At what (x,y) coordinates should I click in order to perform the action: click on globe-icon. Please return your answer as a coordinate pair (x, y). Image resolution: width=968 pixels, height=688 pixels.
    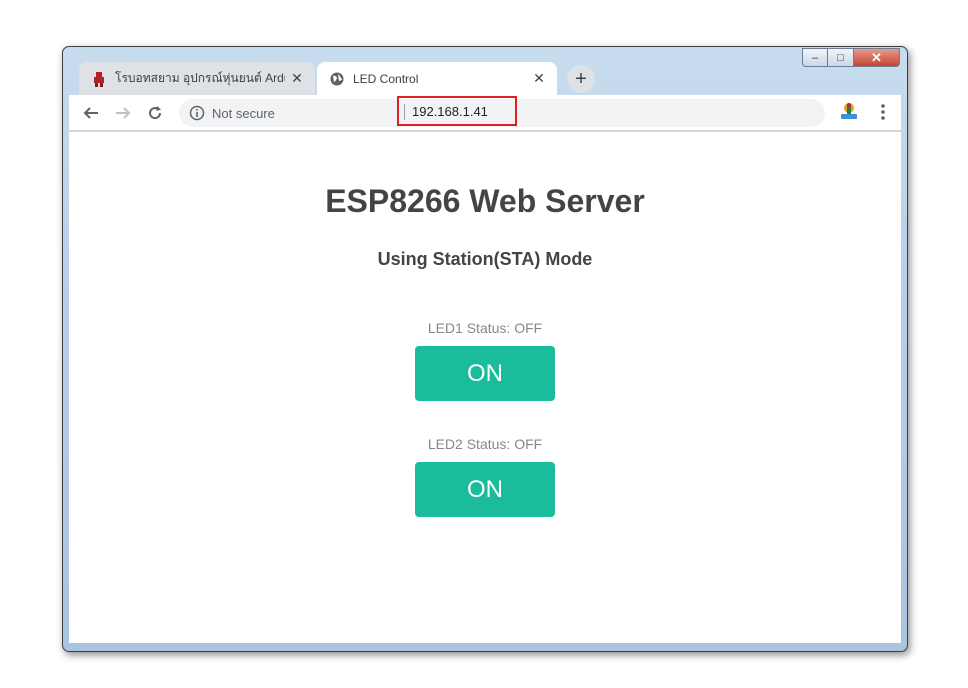
    Looking at the image, I should click on (337, 79).